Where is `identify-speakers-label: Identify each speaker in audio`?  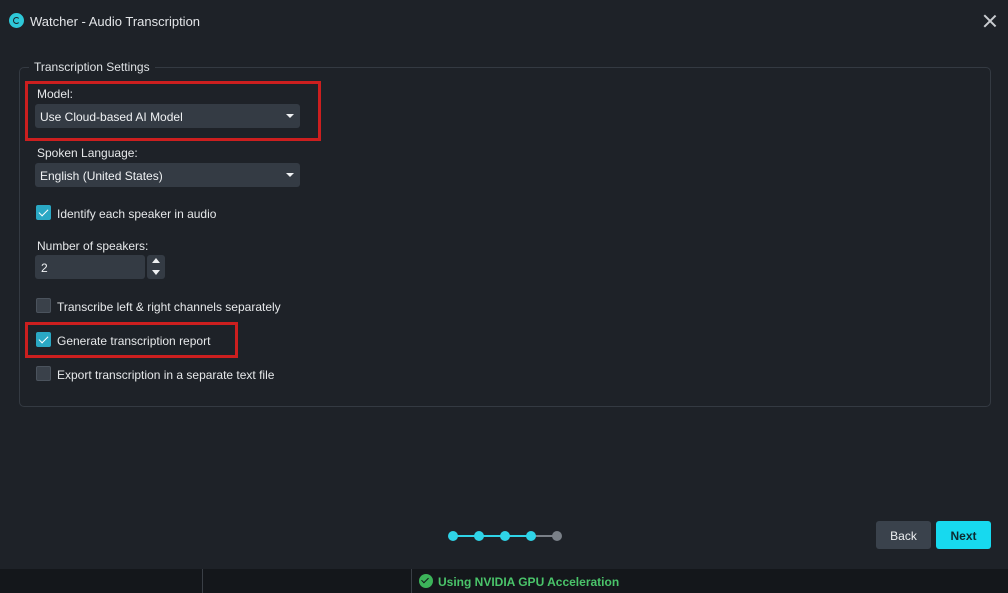 identify-speakers-label: Identify each speaker in audio is located at coordinates (136, 214).